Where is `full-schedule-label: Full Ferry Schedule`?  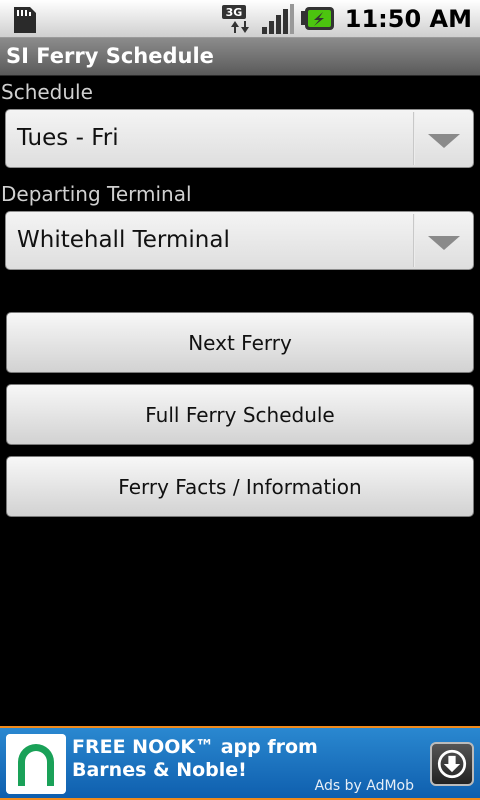 full-schedule-label: Full Ferry Schedule is located at coordinates (240, 414).